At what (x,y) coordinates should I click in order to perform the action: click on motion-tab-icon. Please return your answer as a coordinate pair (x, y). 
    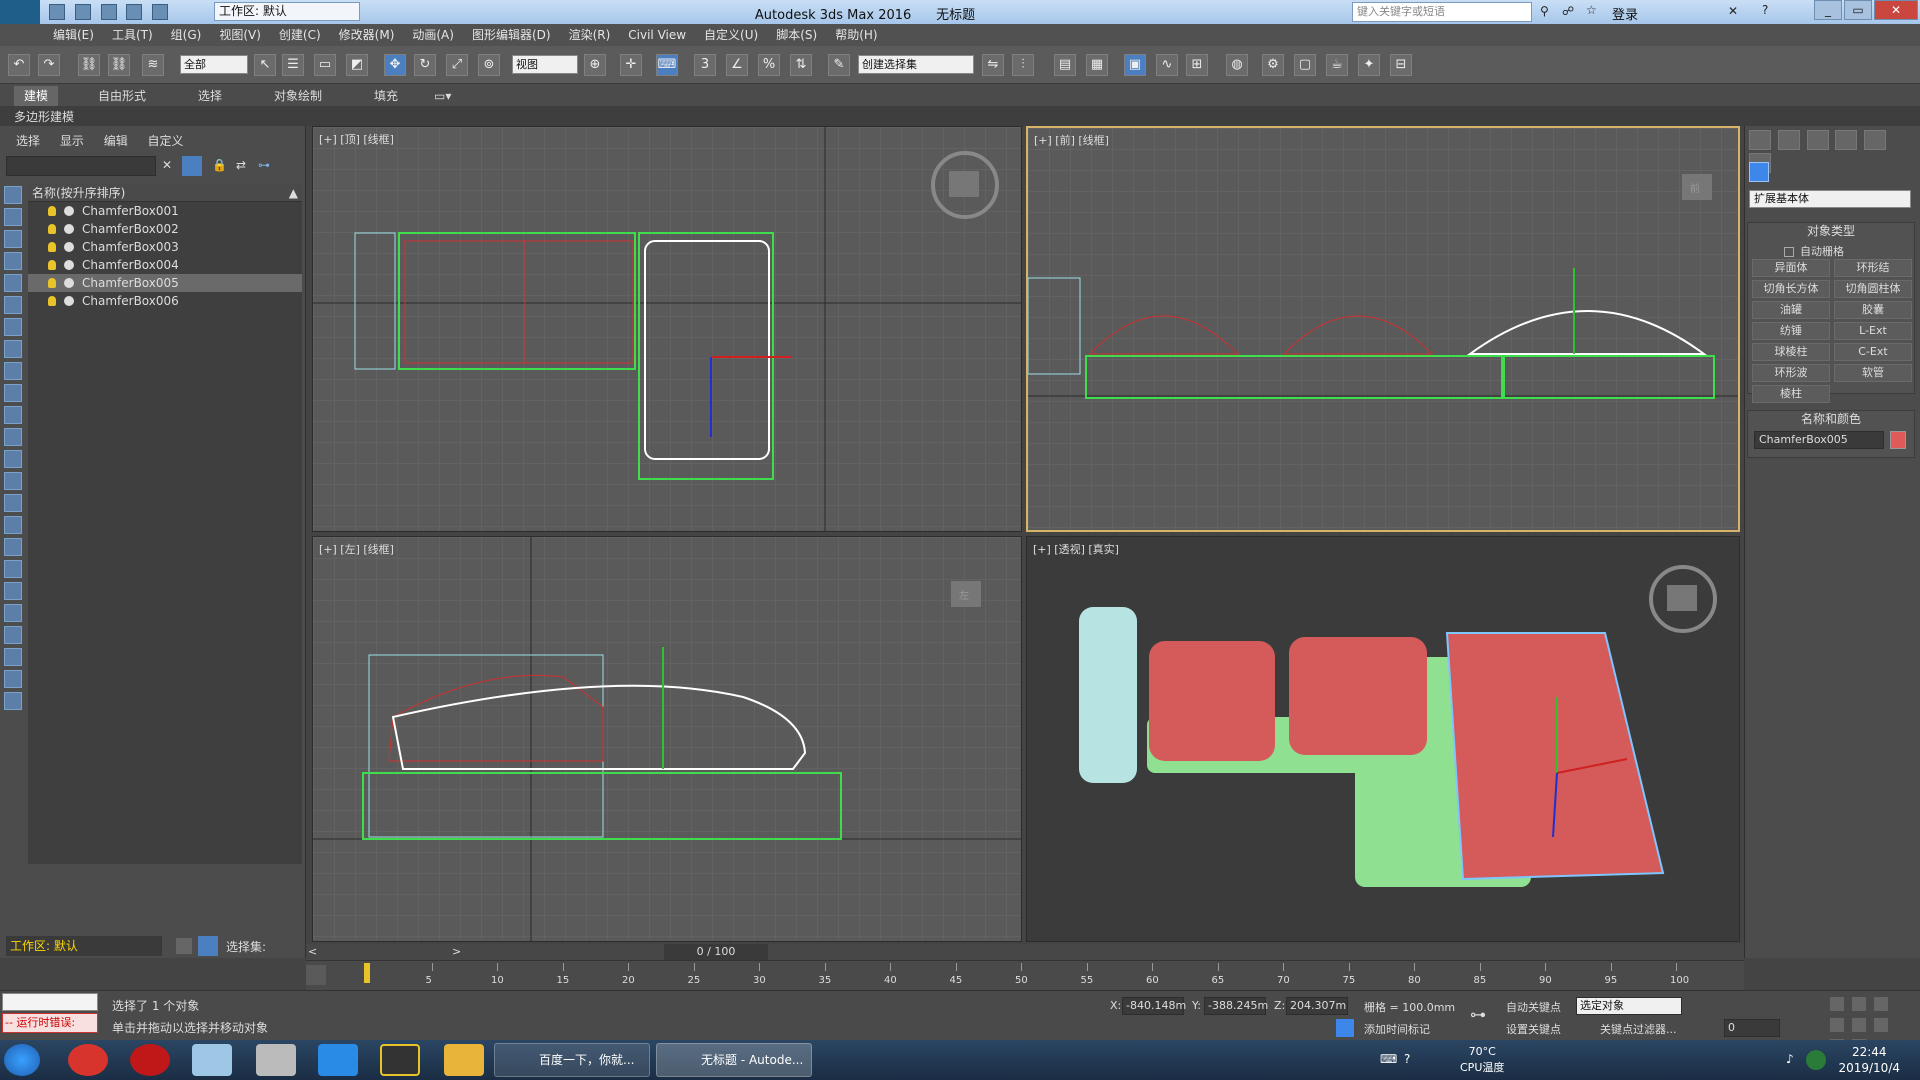
    Looking at the image, I should click on (1846, 140).